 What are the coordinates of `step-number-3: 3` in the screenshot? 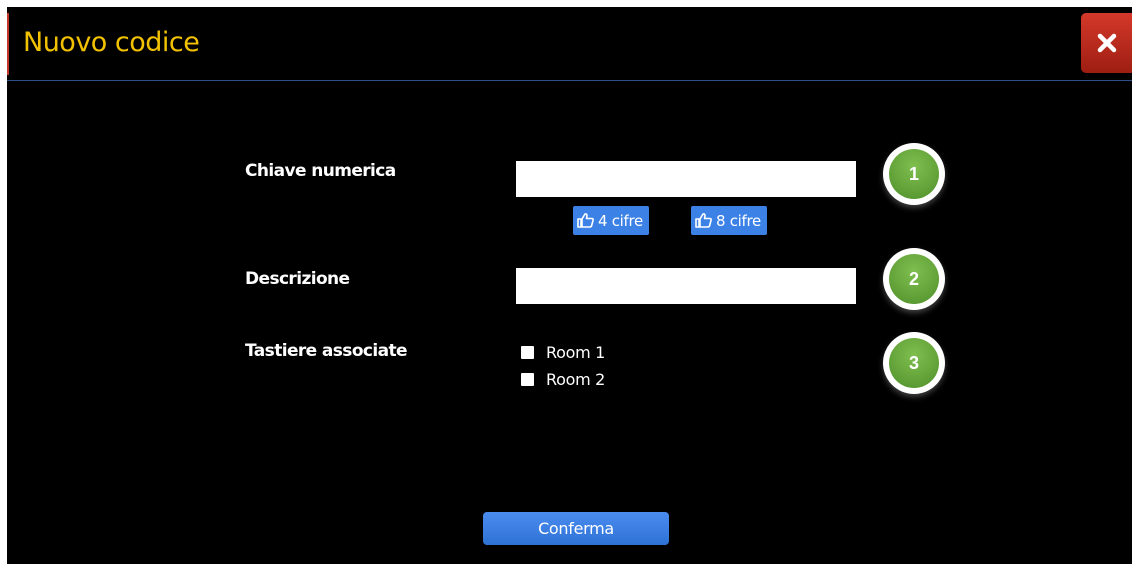 It's located at (914, 363).